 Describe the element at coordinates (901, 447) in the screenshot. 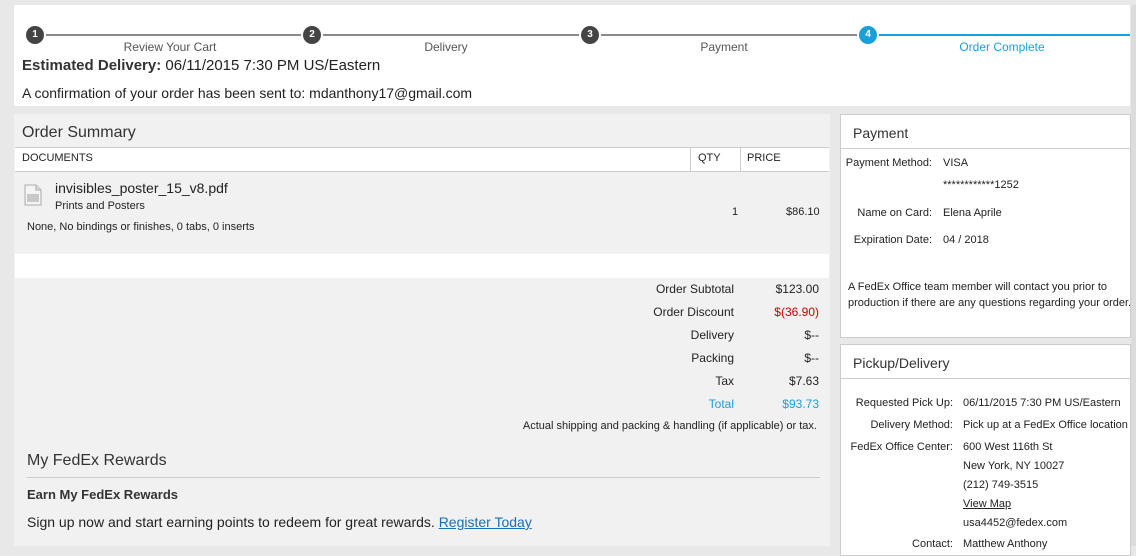

I see `office-center-label: FedEx Office Center:` at that location.